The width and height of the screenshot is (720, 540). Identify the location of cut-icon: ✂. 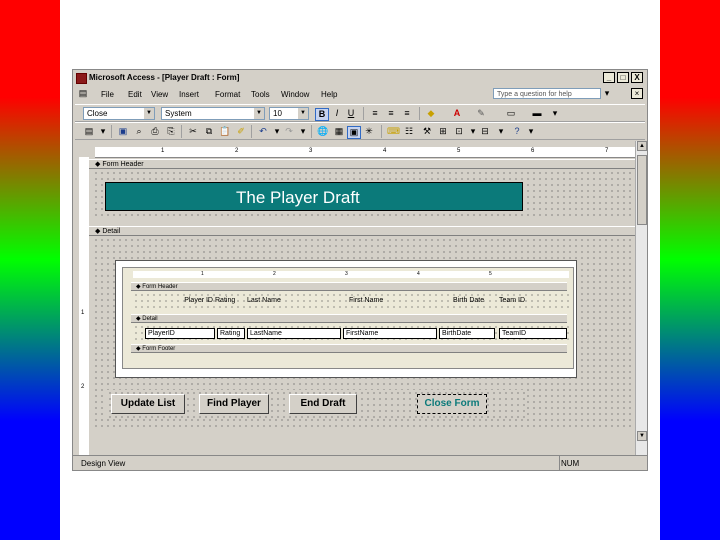
(193, 131).